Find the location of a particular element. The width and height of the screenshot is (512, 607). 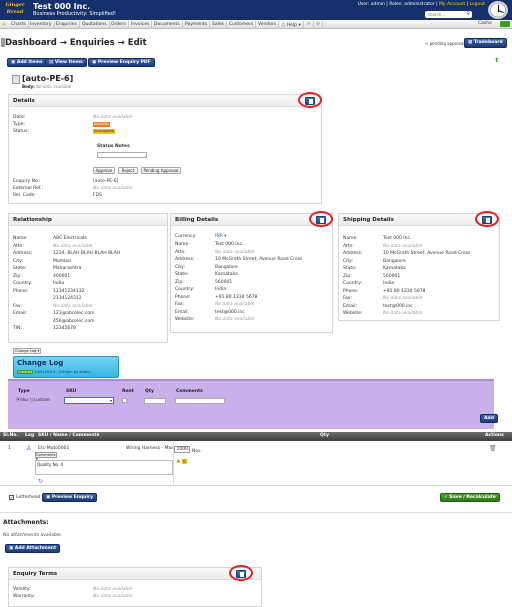

add-attachment-button: ▣ Add Attachment is located at coordinates (33, 548).